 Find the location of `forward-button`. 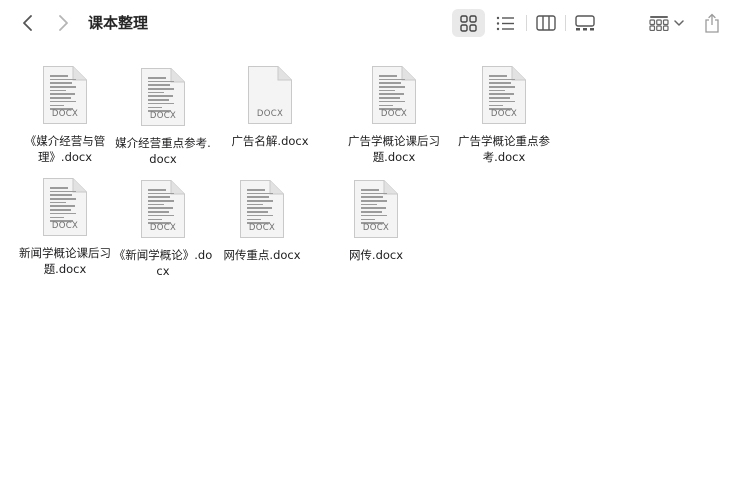

forward-button is located at coordinates (63, 23).